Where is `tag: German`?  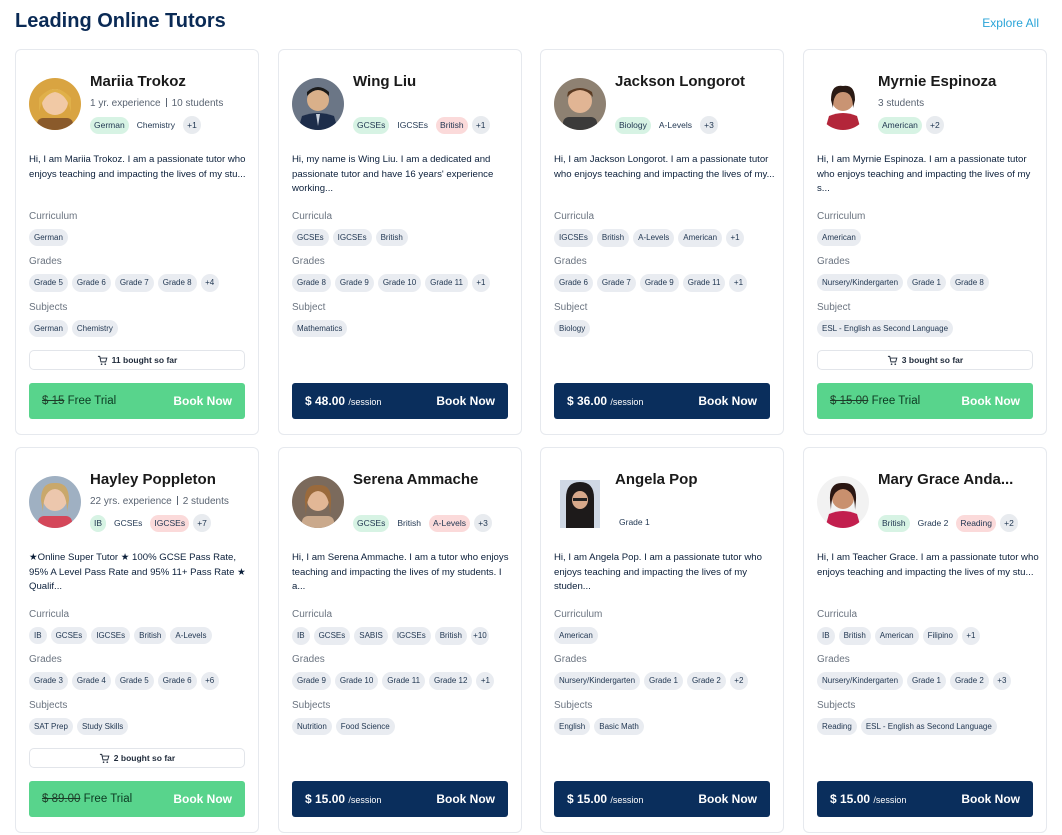 tag: German is located at coordinates (109, 125).